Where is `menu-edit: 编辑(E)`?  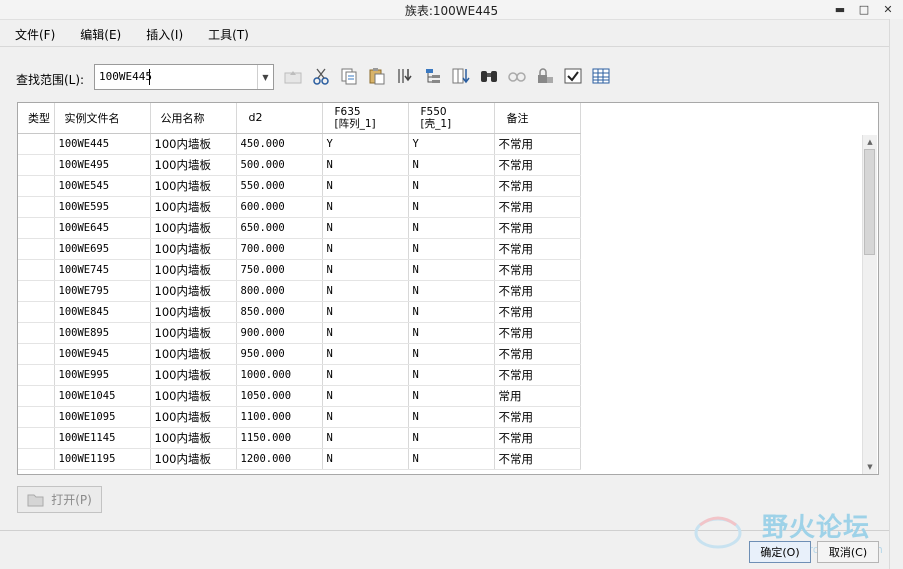 menu-edit: 编辑(E) is located at coordinates (100, 34).